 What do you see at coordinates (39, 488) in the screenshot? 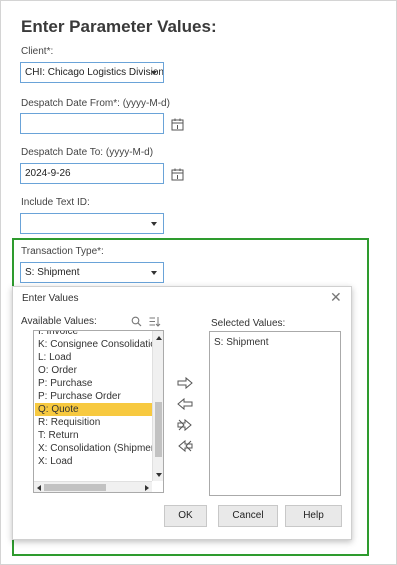
I see `scroll-left-icon` at bounding box center [39, 488].